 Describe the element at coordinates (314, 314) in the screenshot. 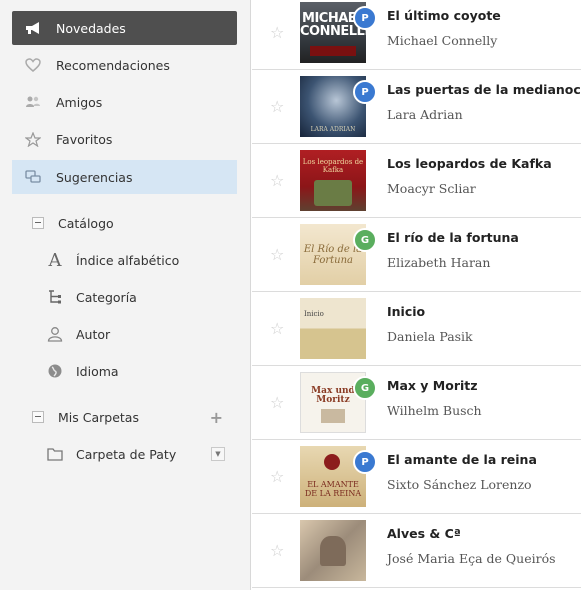

I see `cover-title: Inicio` at that location.